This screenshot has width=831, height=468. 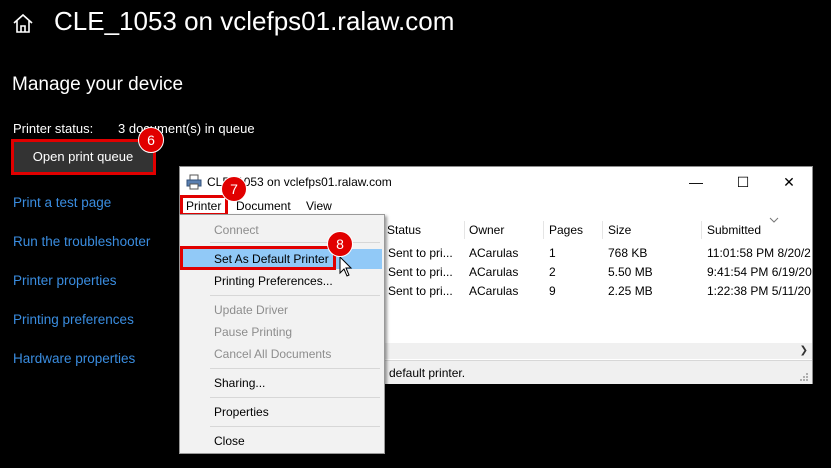 What do you see at coordinates (319, 206) in the screenshot?
I see `menu-view: View` at bounding box center [319, 206].